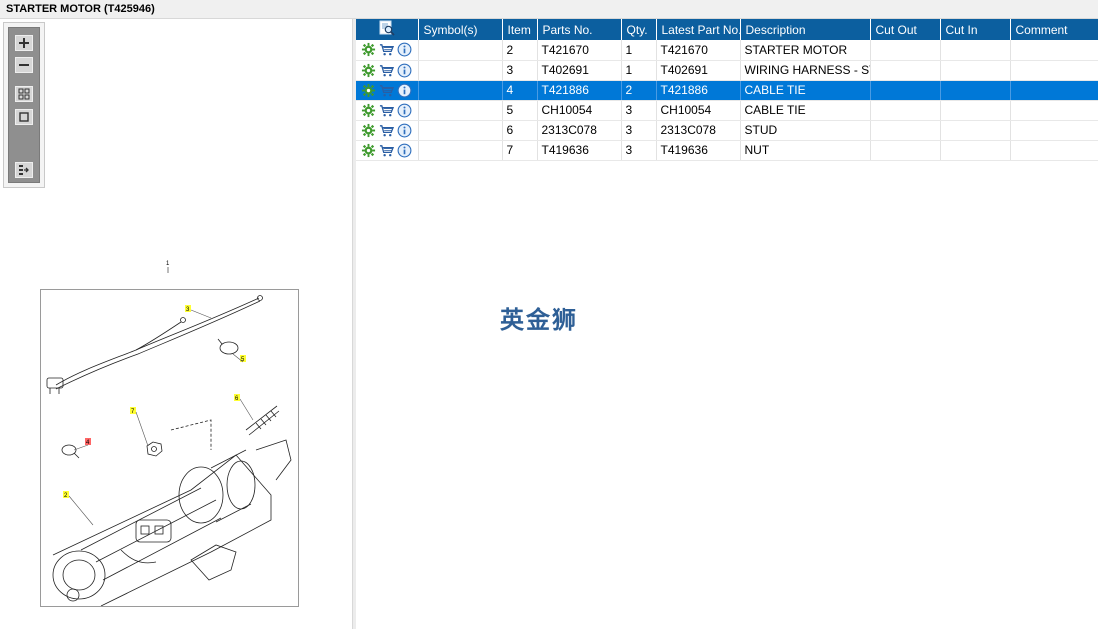 Image resolution: width=1098 pixels, height=629 pixels. What do you see at coordinates (639, 90) in the screenshot?
I see `cell-qty: 2` at bounding box center [639, 90].